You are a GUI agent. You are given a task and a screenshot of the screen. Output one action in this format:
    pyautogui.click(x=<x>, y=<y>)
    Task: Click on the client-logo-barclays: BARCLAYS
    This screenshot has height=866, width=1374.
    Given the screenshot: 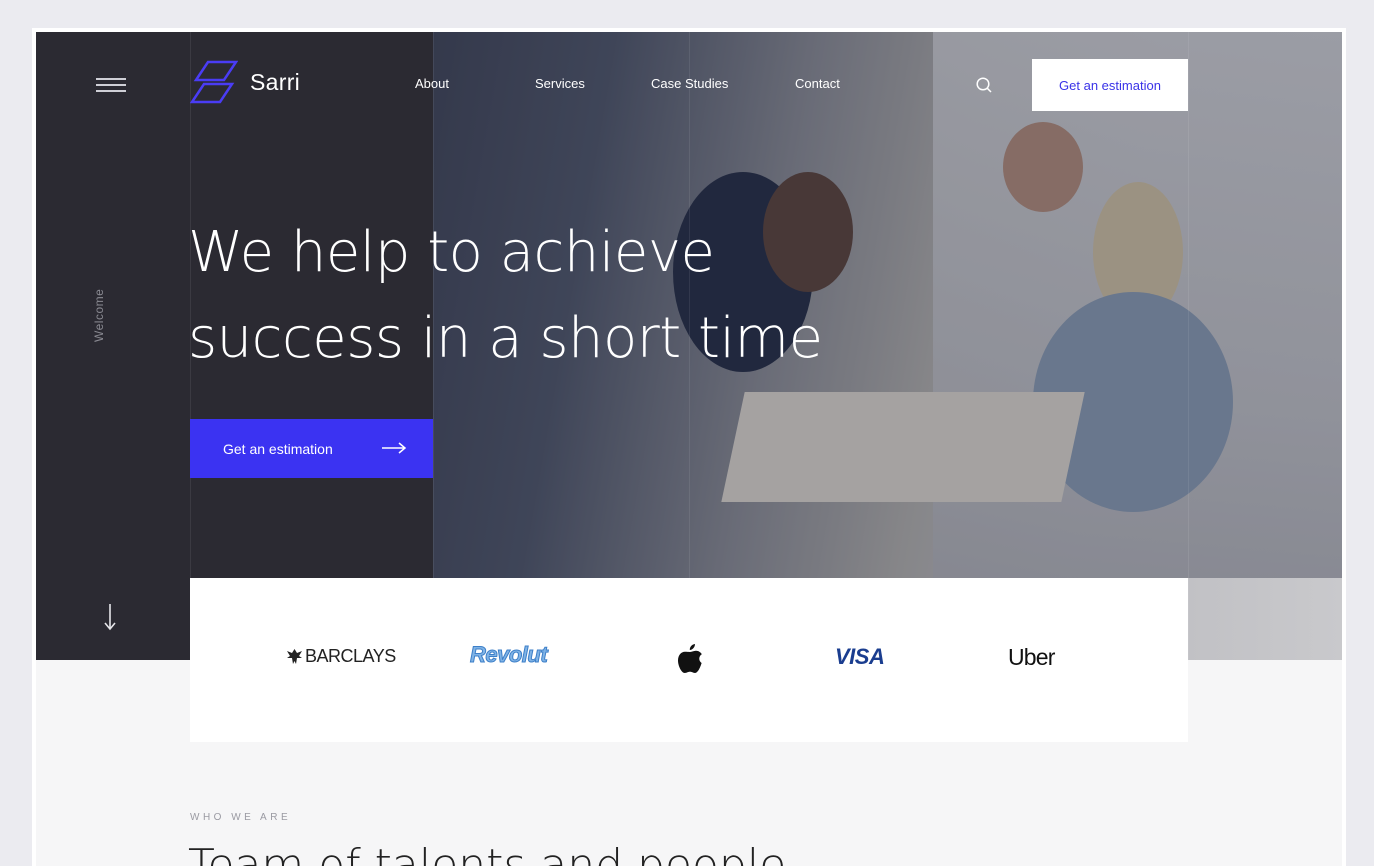 What is the action you would take?
    pyautogui.click(x=341, y=656)
    